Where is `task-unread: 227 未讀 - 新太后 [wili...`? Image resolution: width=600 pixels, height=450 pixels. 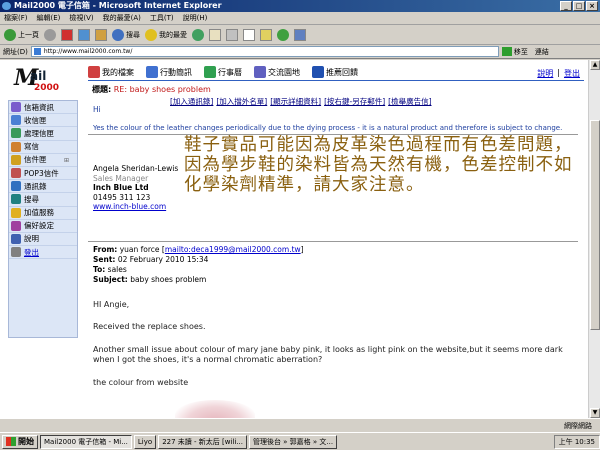
task-unread: 227 未讀 - 新太后 [wili... is located at coordinates (202, 441).